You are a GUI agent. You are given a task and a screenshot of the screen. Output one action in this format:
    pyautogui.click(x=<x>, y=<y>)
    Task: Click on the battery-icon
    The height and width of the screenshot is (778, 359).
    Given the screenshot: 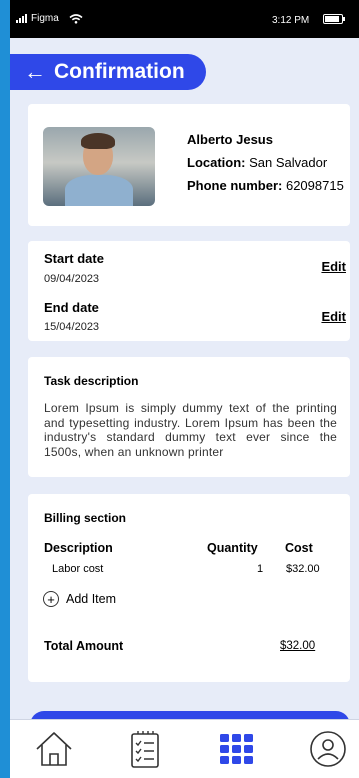 What is the action you would take?
    pyautogui.click(x=334, y=19)
    